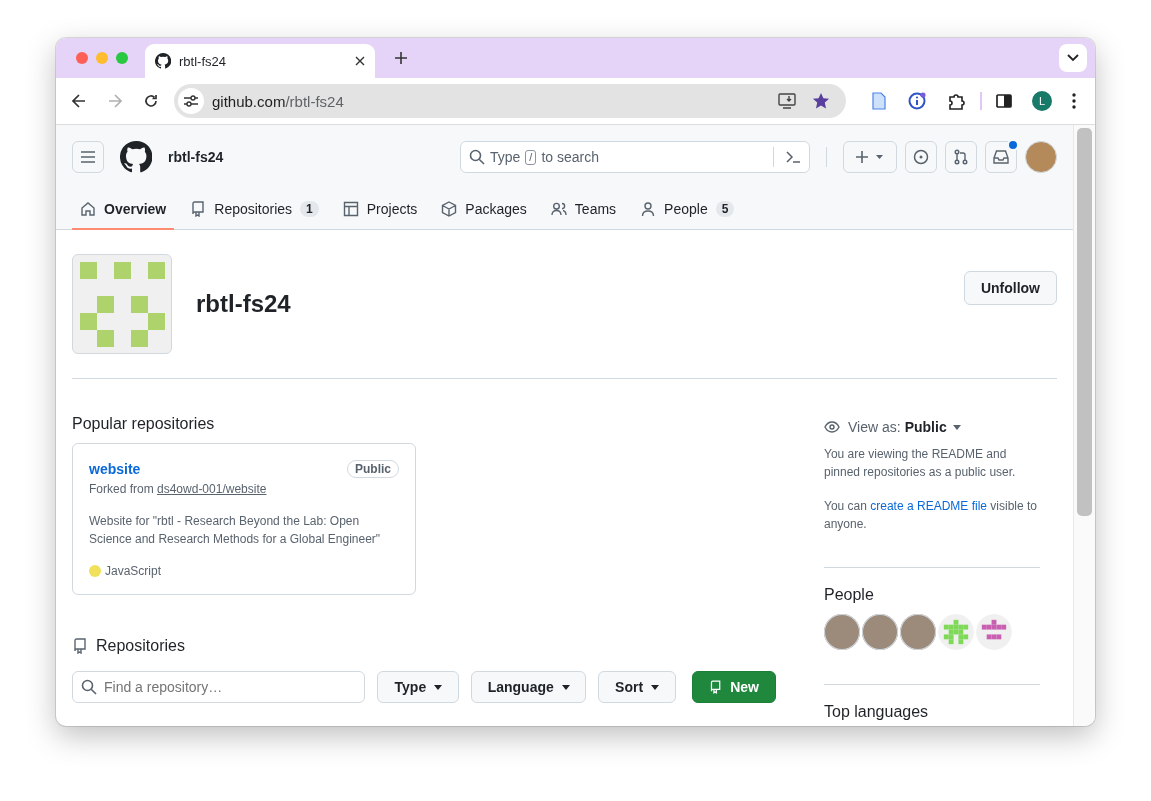 Image resolution: width=1151 pixels, height=801 pixels. What do you see at coordinates (115, 469) in the screenshot?
I see `repo-link: website` at bounding box center [115, 469].